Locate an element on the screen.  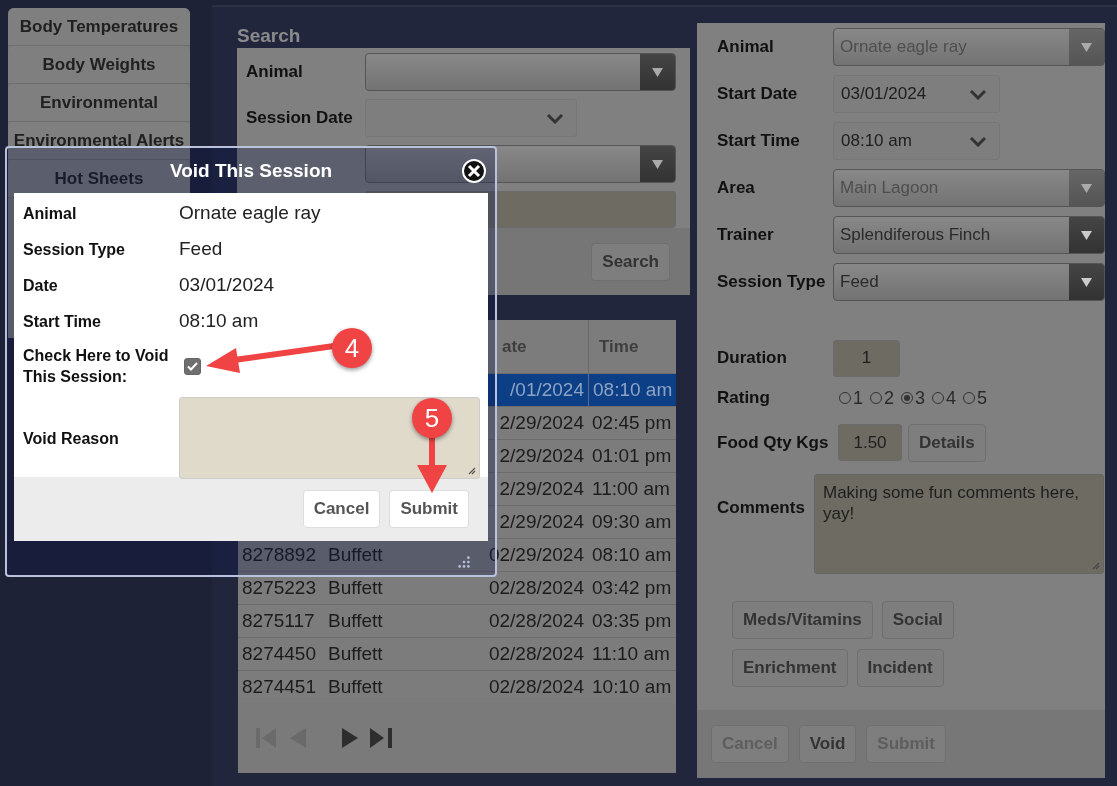
field-label: Trainer is located at coordinates (746, 235).